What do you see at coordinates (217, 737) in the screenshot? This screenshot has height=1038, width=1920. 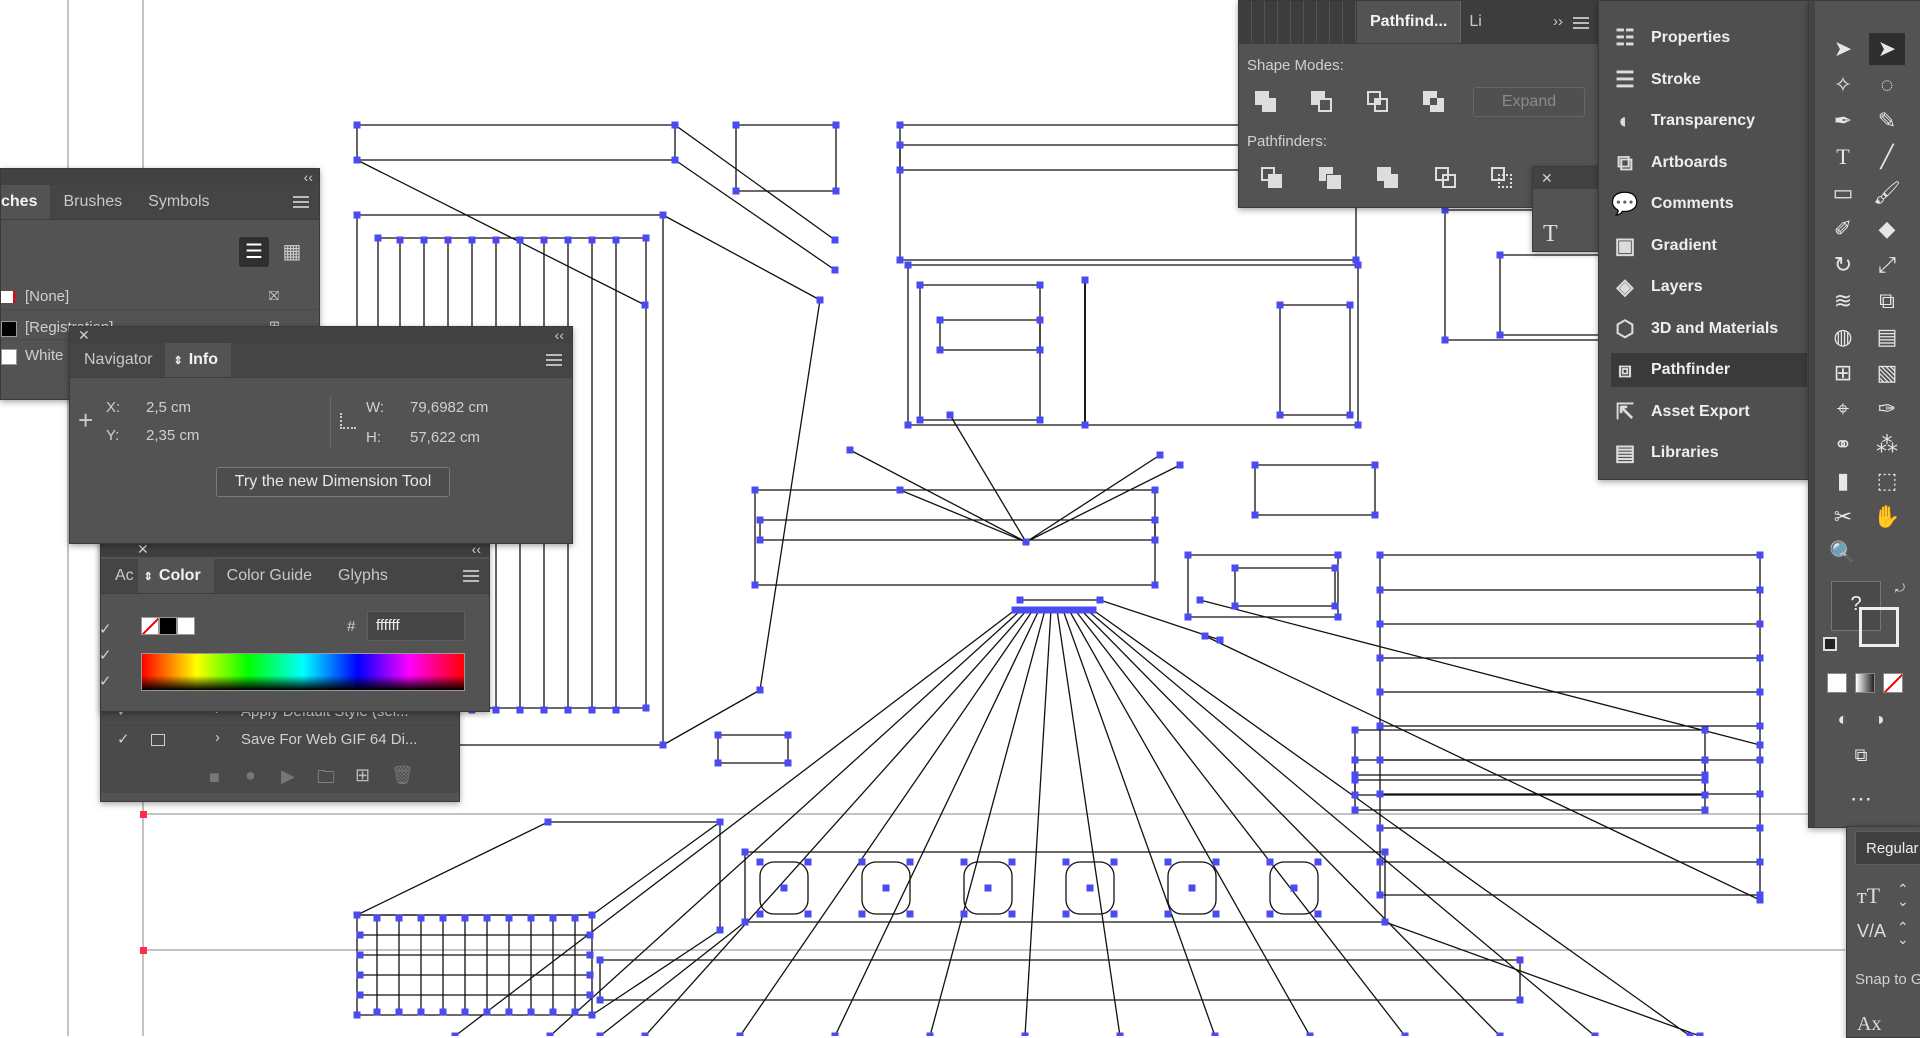 I see `chevron-right-icon: ›` at bounding box center [217, 737].